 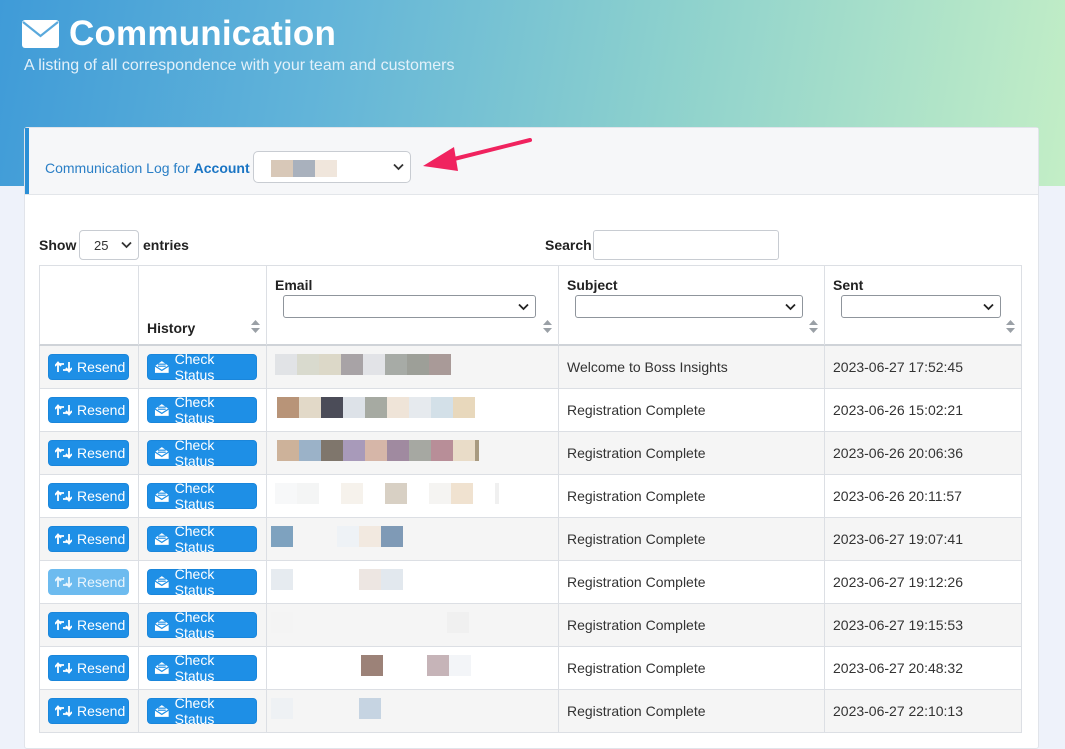 I want to click on column-header-sent: Sent, so click(x=923, y=305).